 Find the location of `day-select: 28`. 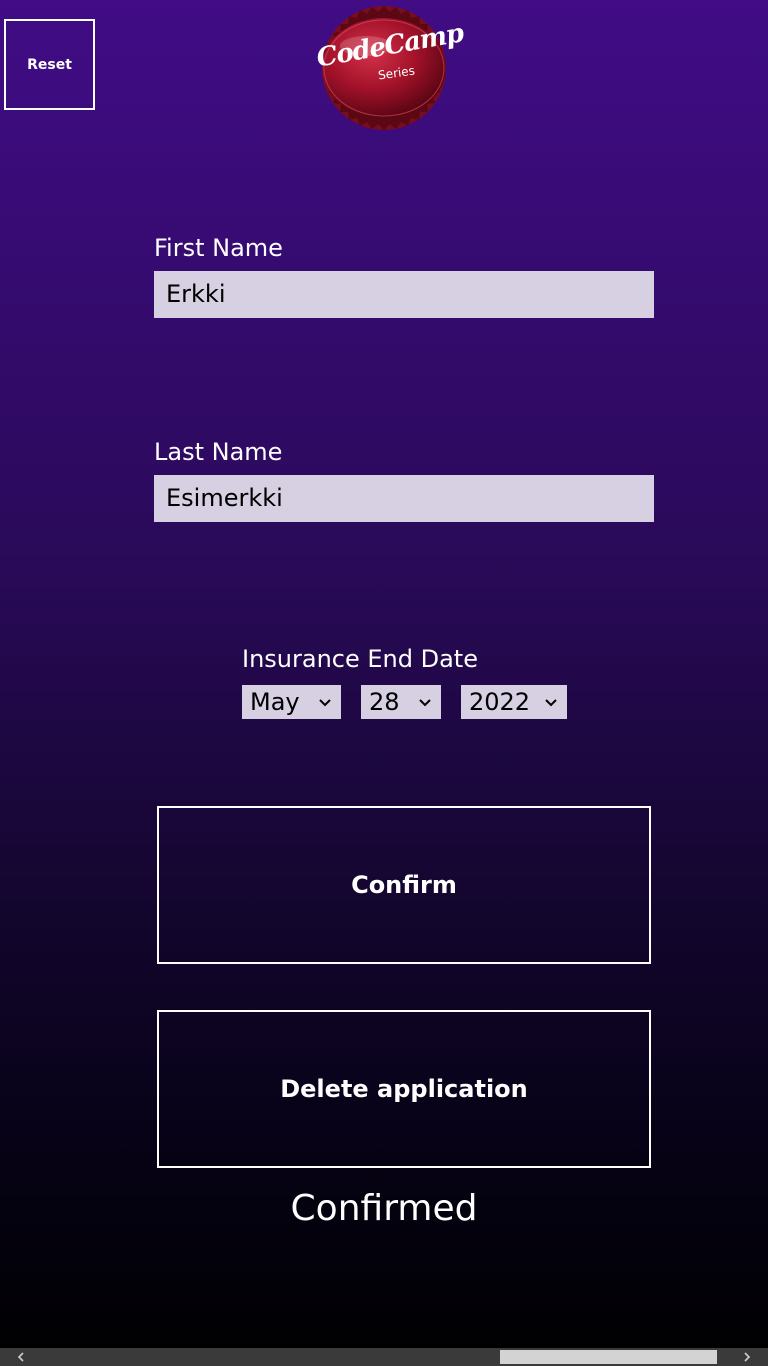

day-select: 28 is located at coordinates (401, 702).